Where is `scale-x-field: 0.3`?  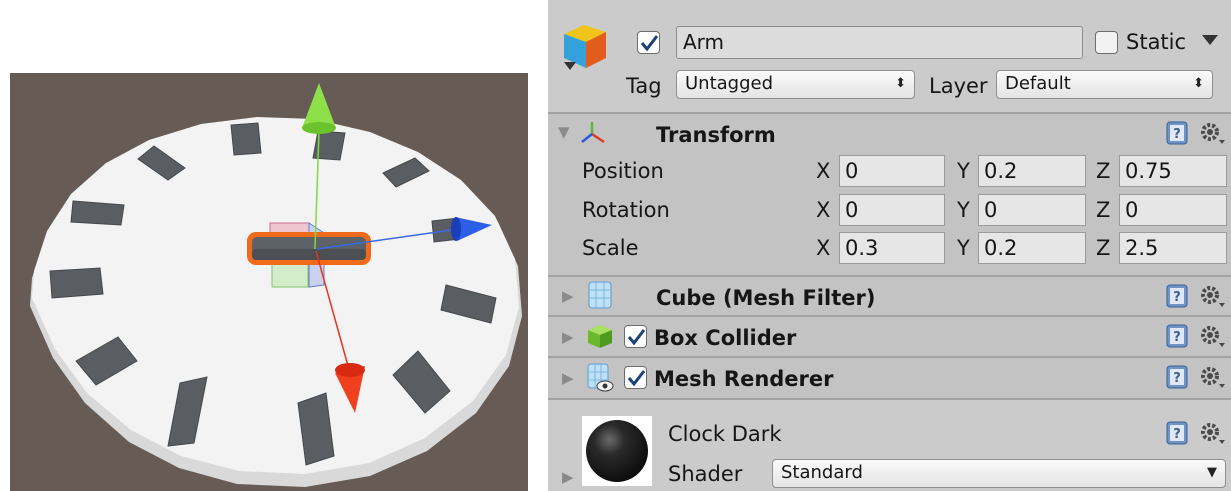
scale-x-field: 0.3 is located at coordinates (892, 248).